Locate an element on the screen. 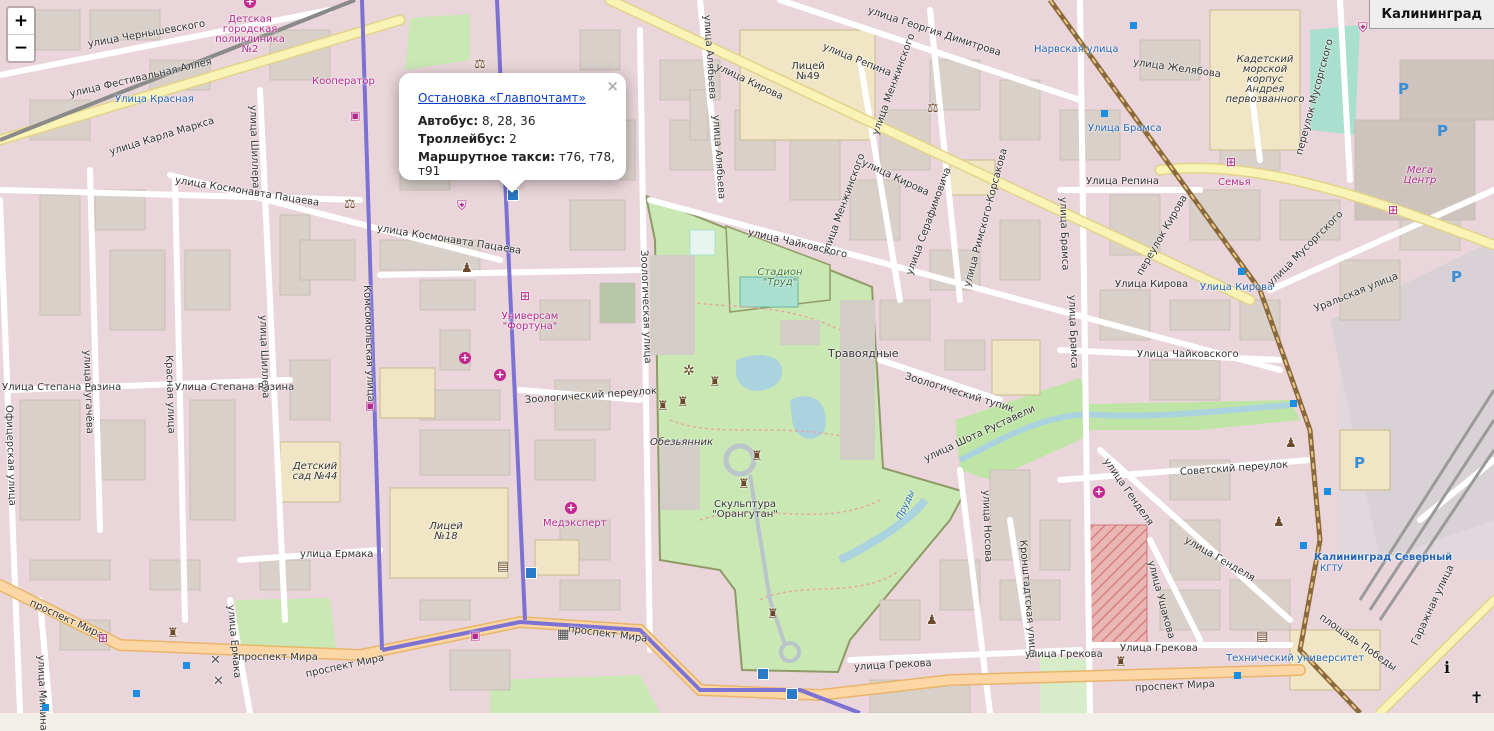 This screenshot has width=1494, height=731. zoom-out-button: − is located at coordinates (21, 47).